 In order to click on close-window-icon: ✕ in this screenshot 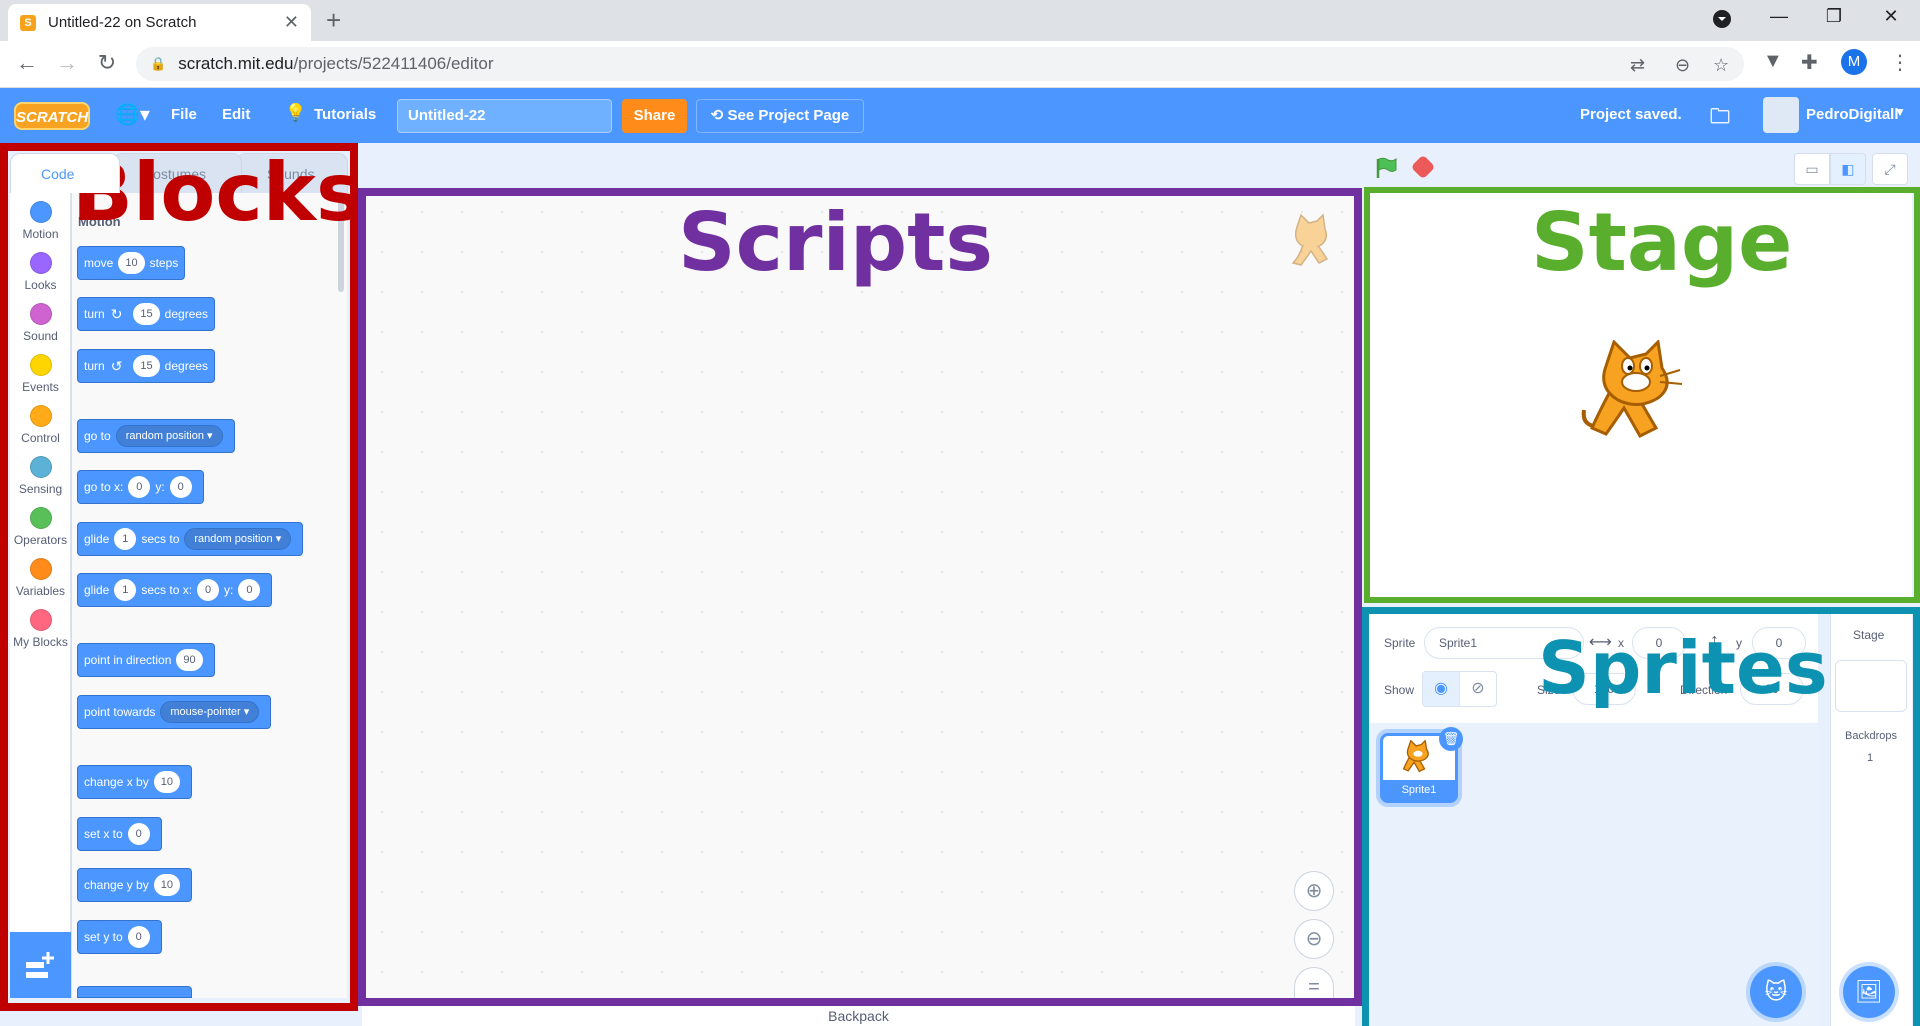, I will do `click(1891, 16)`.